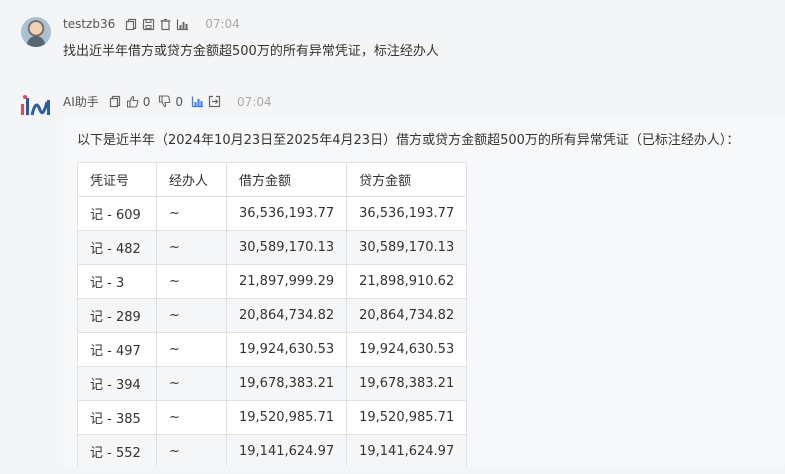  I want to click on voucher-cell: 记 - 289, so click(117, 315).